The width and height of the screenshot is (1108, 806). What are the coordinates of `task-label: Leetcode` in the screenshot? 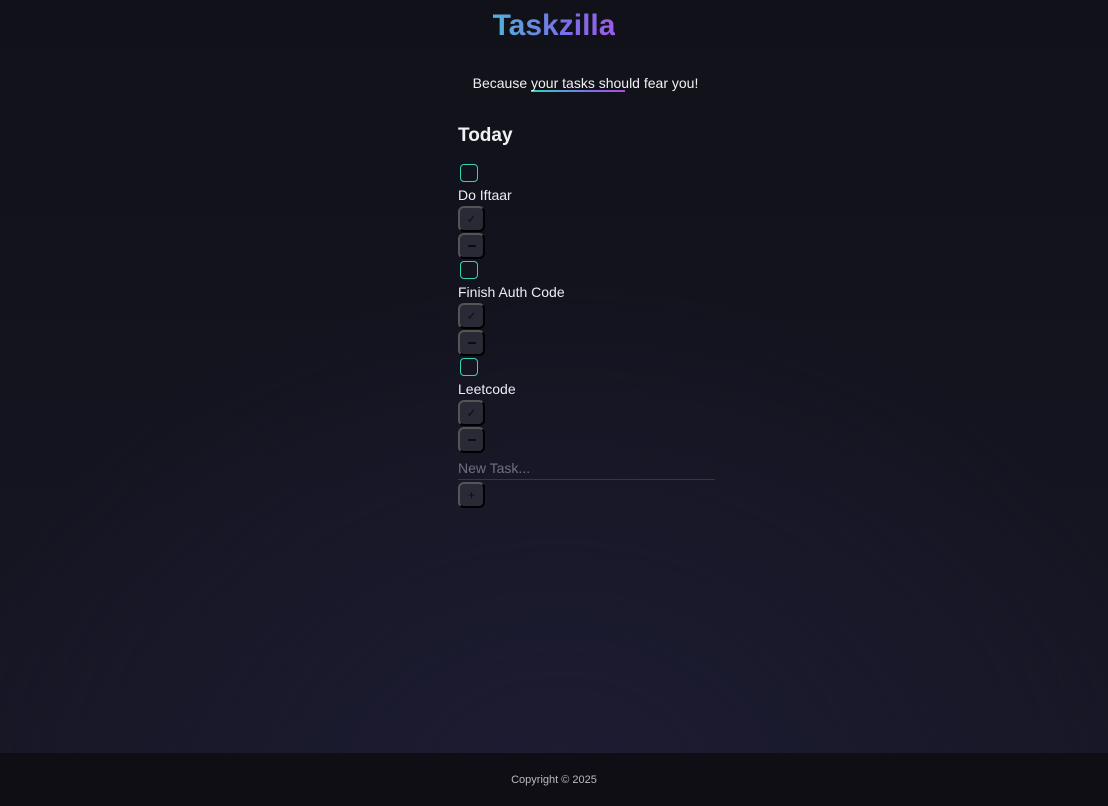 It's located at (487, 389).